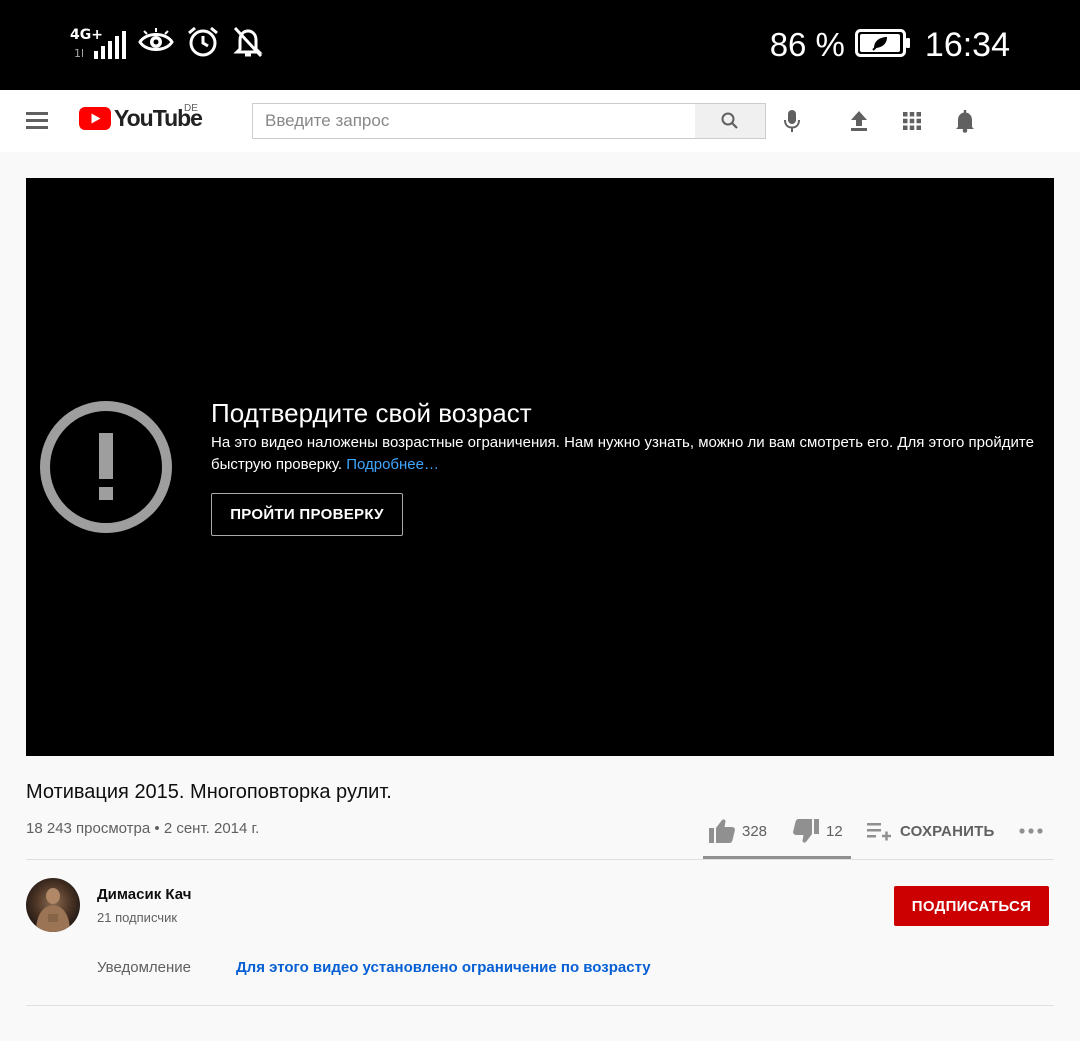 The width and height of the screenshot is (1080, 1041). What do you see at coordinates (371, 413) in the screenshot?
I see `age-check-title: Подтвердите свой возраст` at bounding box center [371, 413].